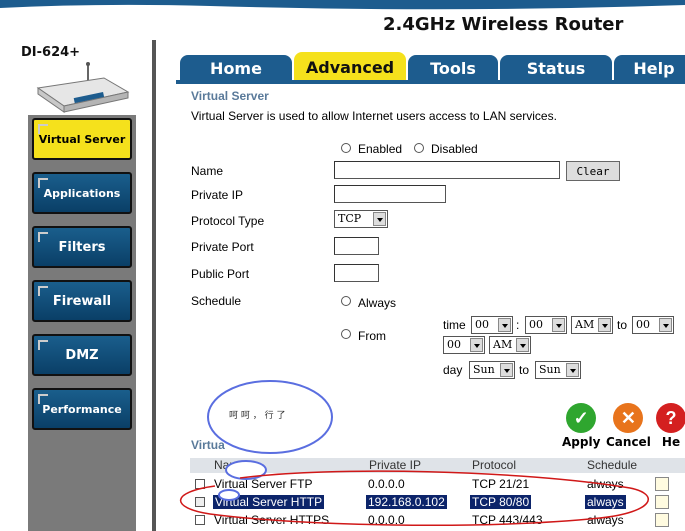 This screenshot has width=685, height=531. What do you see at coordinates (494, 465) in the screenshot?
I see `column-header-protocol: Protocol` at bounding box center [494, 465].